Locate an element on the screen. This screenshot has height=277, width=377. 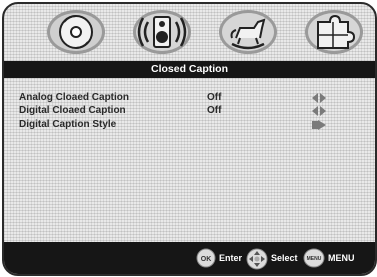
rocking-horse-icon is located at coordinates (248, 32).